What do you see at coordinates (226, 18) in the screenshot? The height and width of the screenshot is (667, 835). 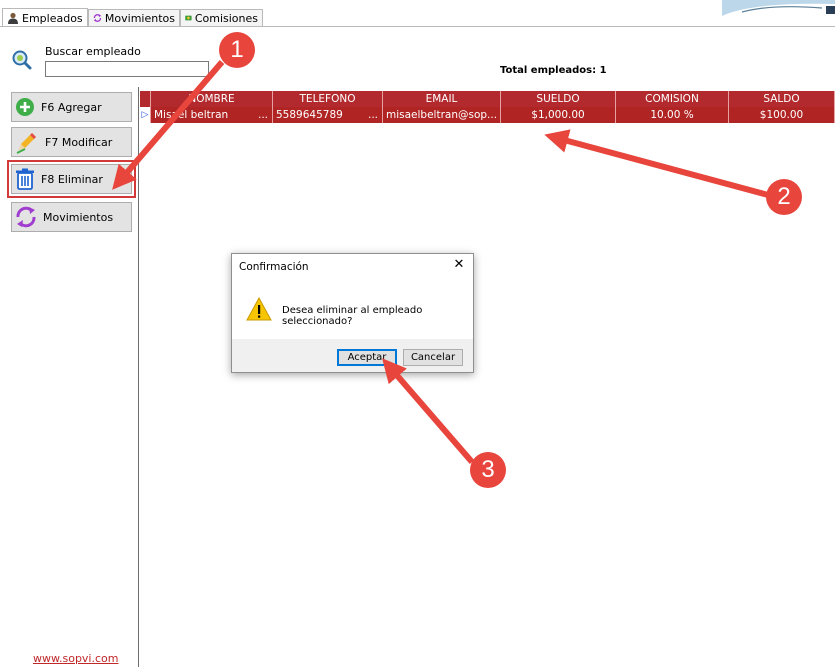 I see `tab-label: Comisiones` at bounding box center [226, 18].